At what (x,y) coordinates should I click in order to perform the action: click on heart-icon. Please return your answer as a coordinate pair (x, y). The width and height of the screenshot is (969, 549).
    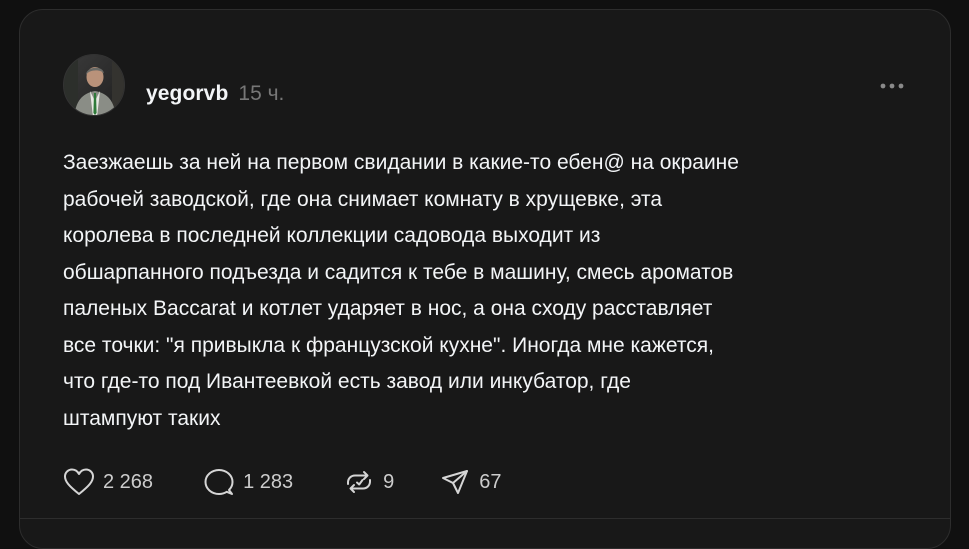
    Looking at the image, I should click on (79, 481).